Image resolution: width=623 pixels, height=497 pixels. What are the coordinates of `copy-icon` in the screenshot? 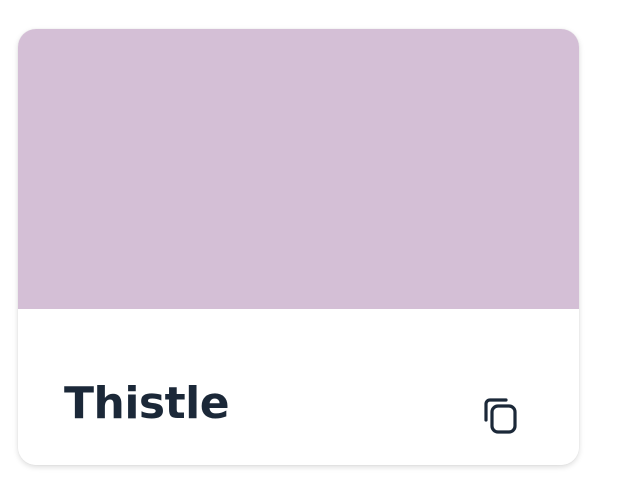 It's located at (500, 416).